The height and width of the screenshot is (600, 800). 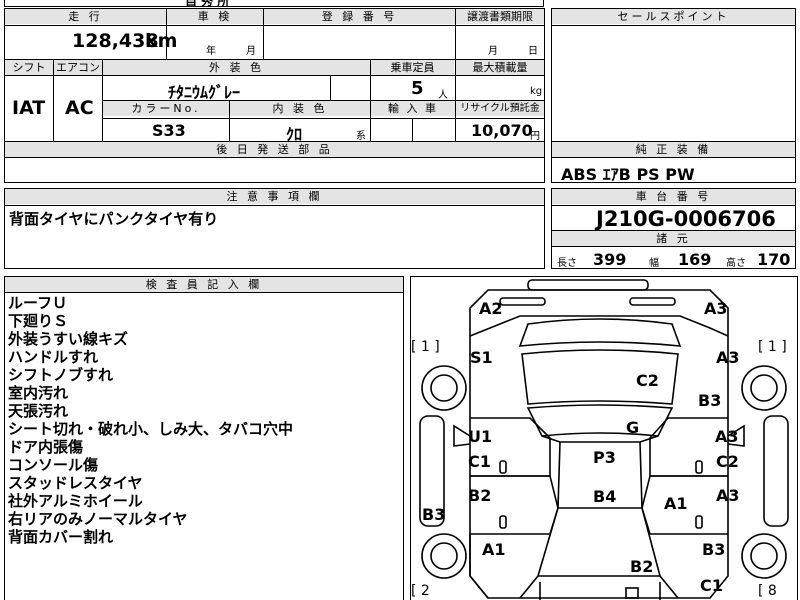 I want to click on registration-header: 登 録 番 号, so click(x=359, y=16).